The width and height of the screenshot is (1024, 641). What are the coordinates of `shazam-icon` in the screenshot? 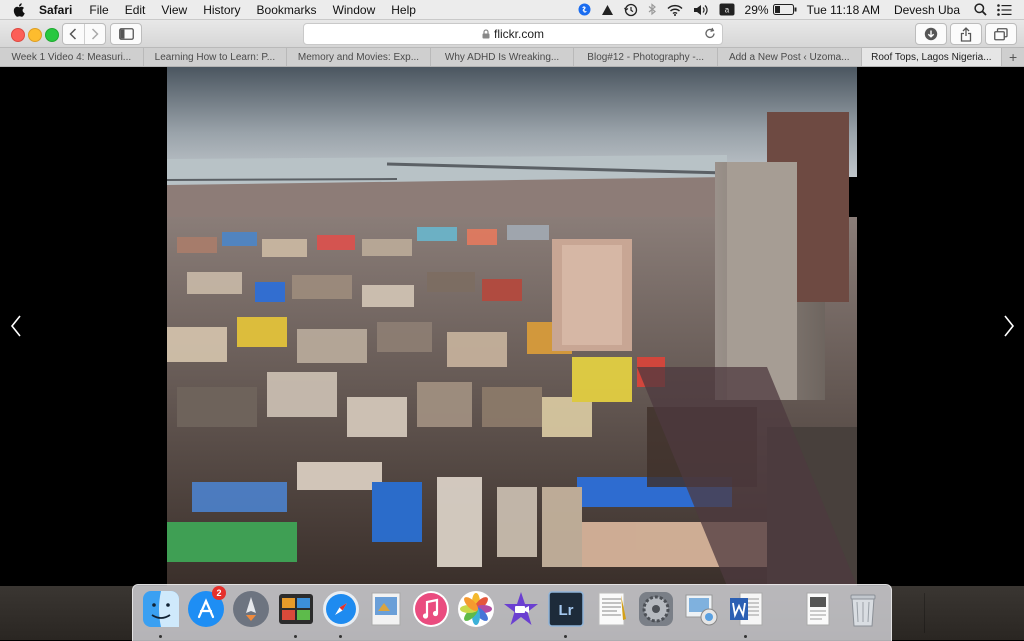 It's located at (584, 9).